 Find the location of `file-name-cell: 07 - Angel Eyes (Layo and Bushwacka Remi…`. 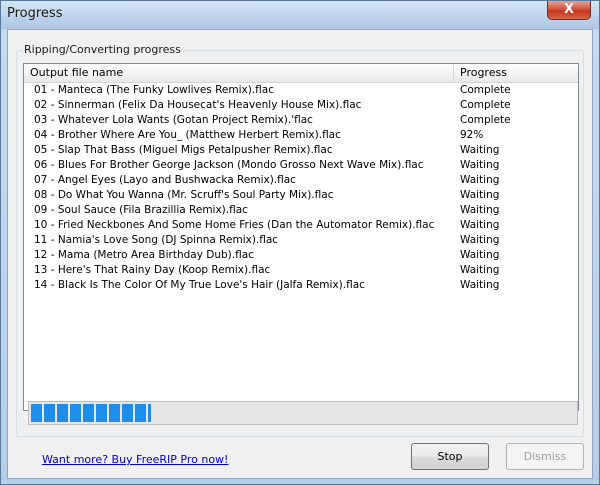

file-name-cell: 07 - Angel Eyes (Layo and Bushwacka Remi… is located at coordinates (165, 180).